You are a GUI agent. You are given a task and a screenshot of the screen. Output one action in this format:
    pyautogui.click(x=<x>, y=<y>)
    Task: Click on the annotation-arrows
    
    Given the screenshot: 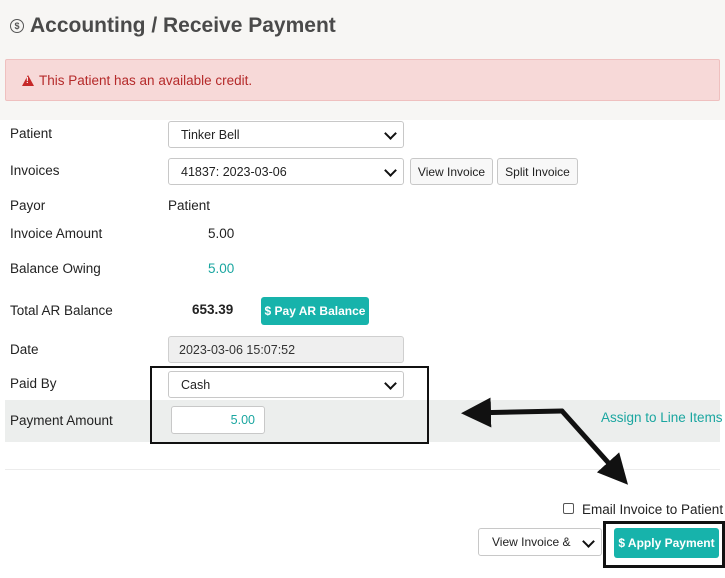 What is the action you would take?
    pyautogui.click(x=545, y=441)
    